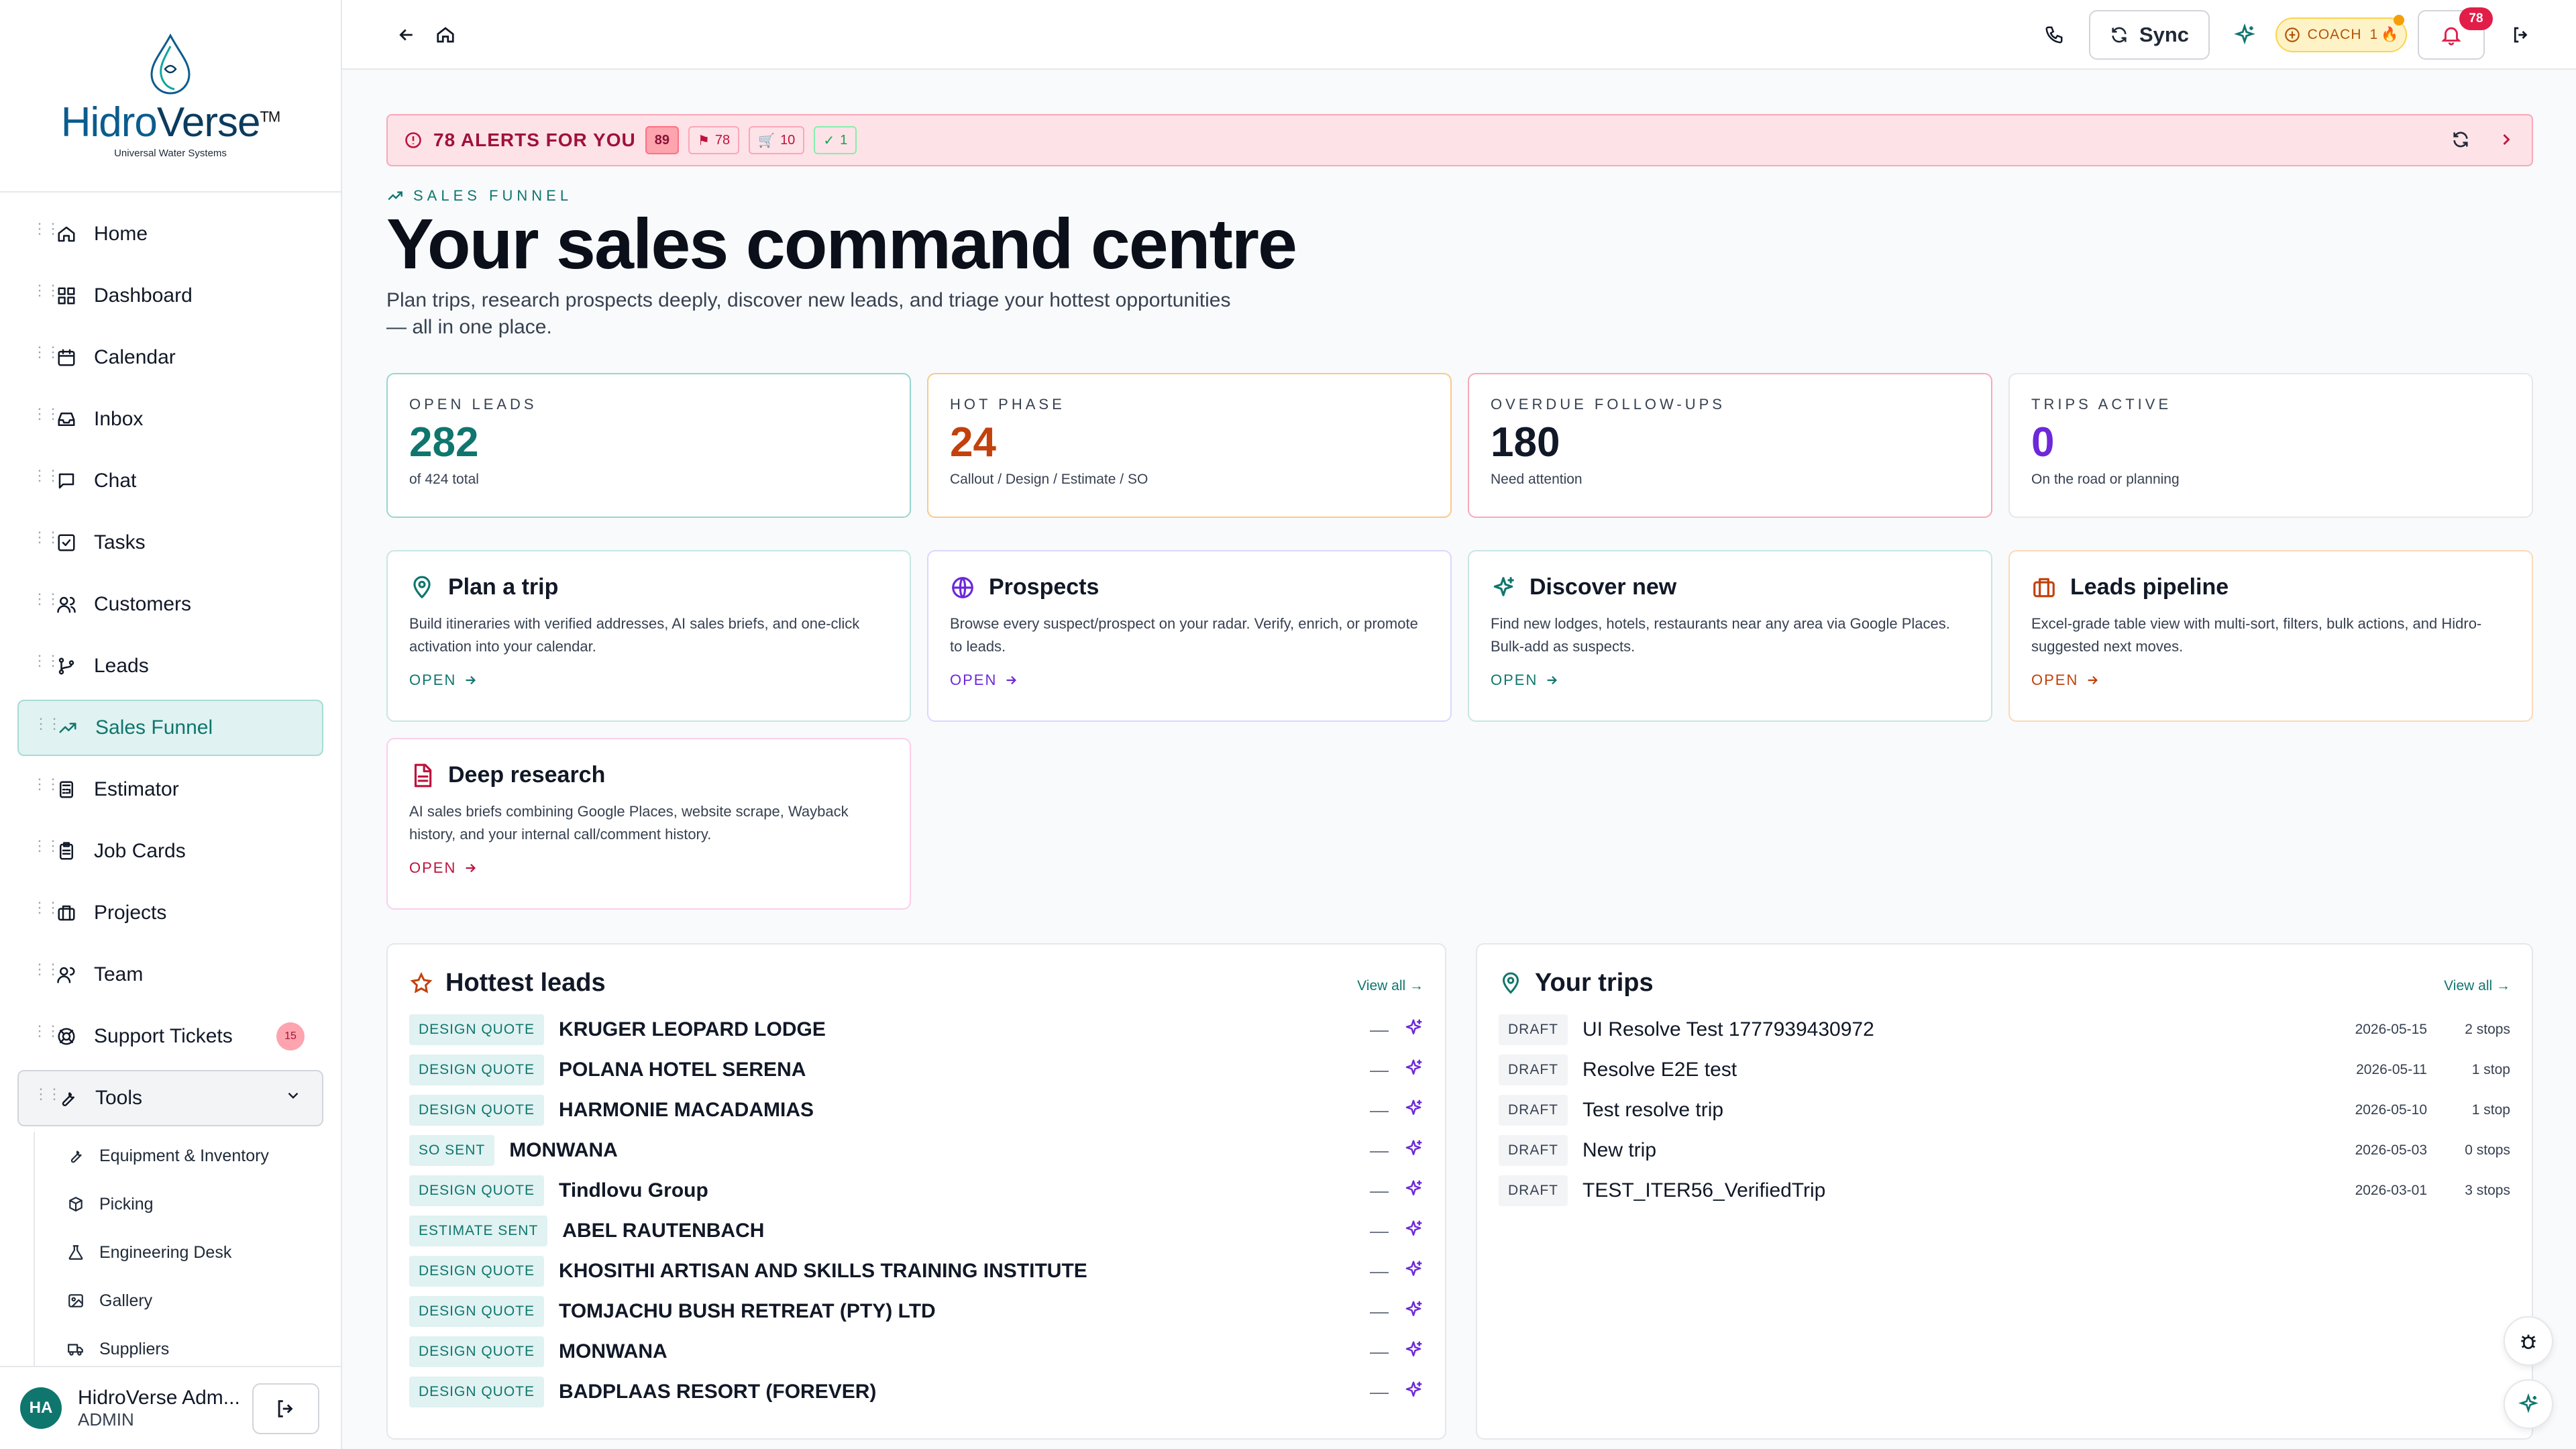 The height and width of the screenshot is (1449, 2576). What do you see at coordinates (916, 1352) in the screenshot?
I see `hot-lead-row: DESIGN QUOTE MONWANA —` at bounding box center [916, 1352].